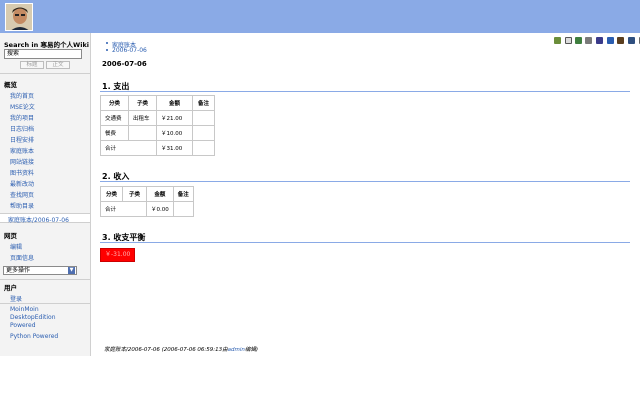 This screenshot has width=640, height=409. What do you see at coordinates (24, 309) in the screenshot?
I see `moinmoin-link: MoinMoin` at bounding box center [24, 309].